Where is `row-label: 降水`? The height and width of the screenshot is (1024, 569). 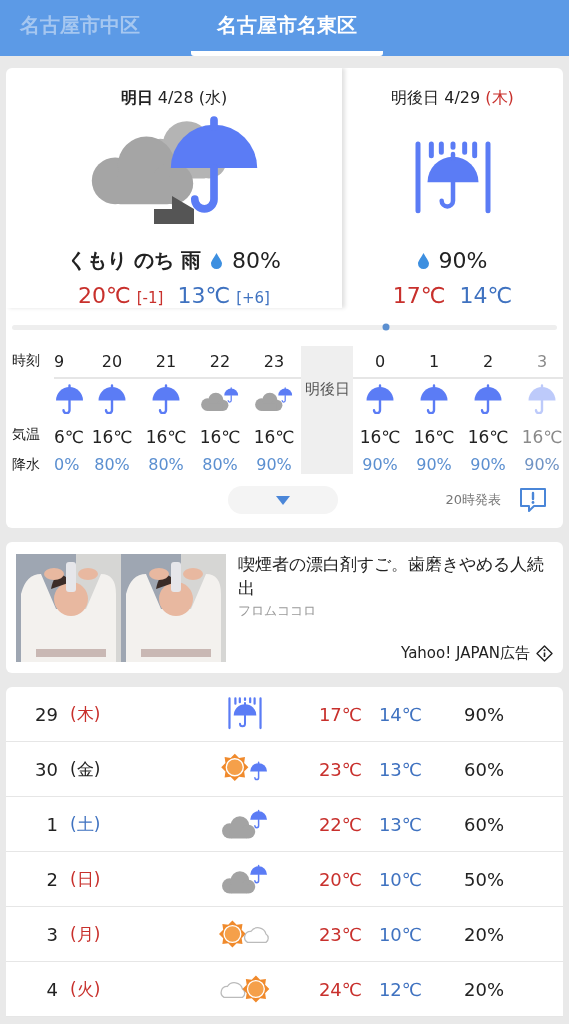
row-label: 降水 is located at coordinates (26, 465).